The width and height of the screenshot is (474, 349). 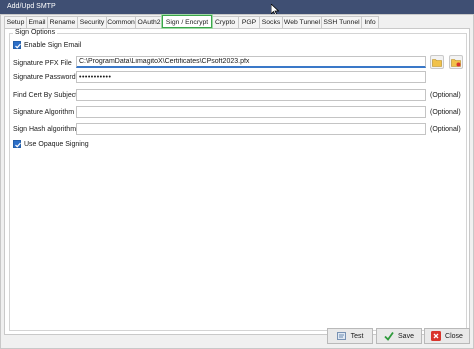 I want to click on save-button: Save, so click(x=399, y=336).